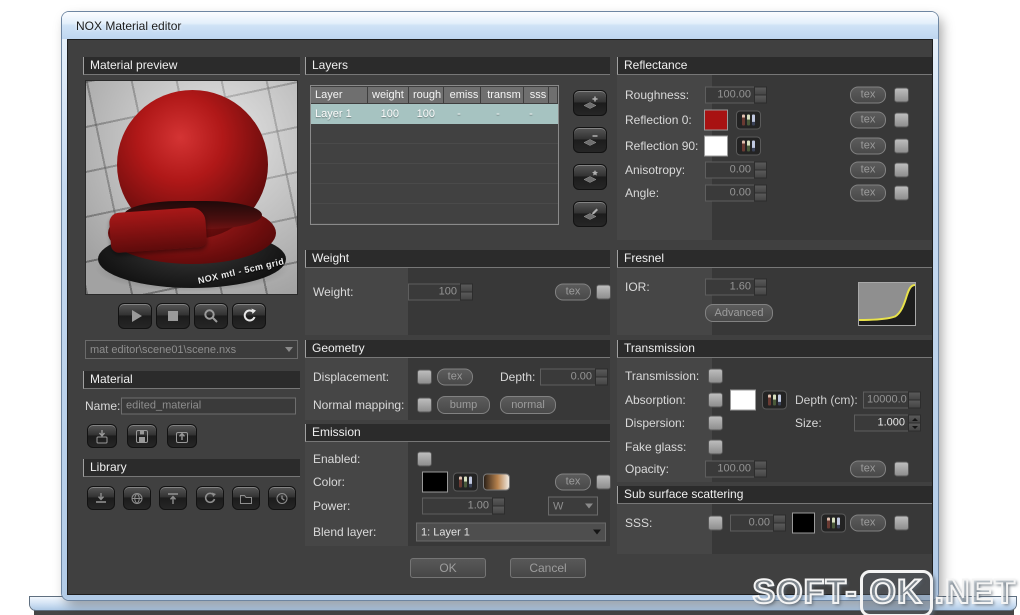  What do you see at coordinates (729, 469) in the screenshot?
I see `opacity-value: 100.00` at bounding box center [729, 469].